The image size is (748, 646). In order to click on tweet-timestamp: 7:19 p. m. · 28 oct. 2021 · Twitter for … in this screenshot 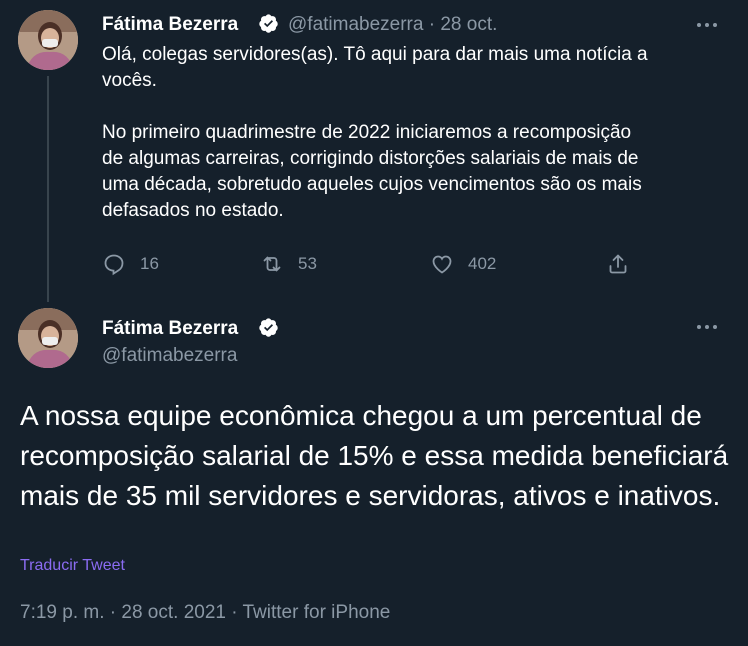, I will do `click(205, 613)`.